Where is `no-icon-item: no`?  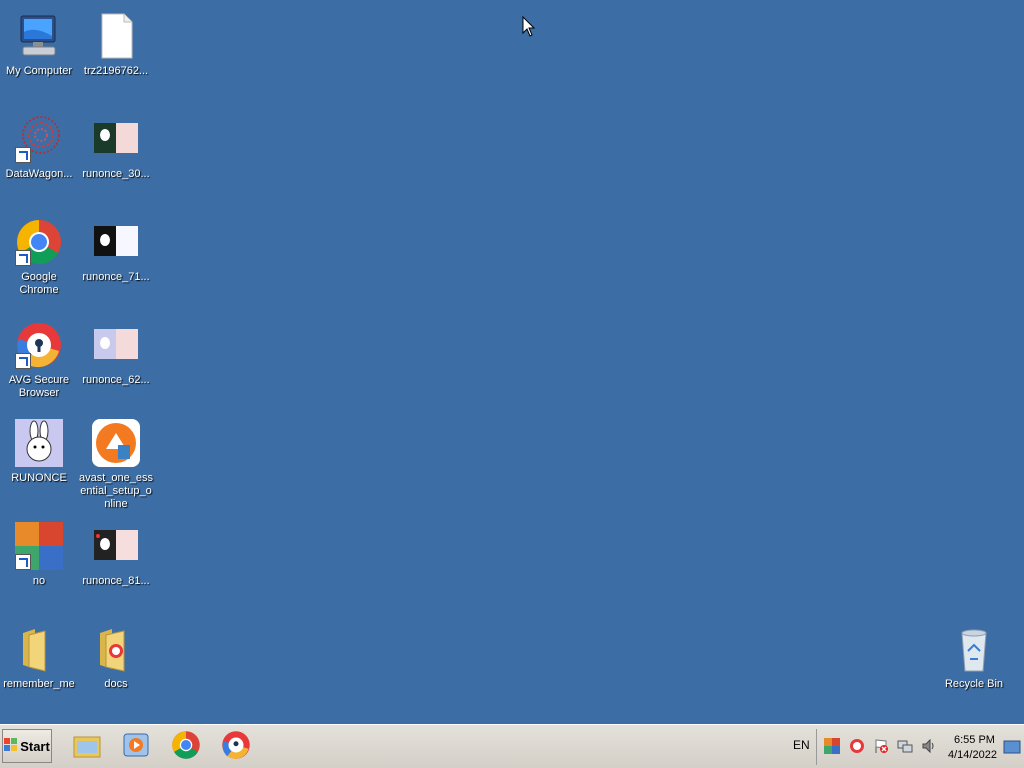
no-icon-item: no is located at coordinates (39, 550).